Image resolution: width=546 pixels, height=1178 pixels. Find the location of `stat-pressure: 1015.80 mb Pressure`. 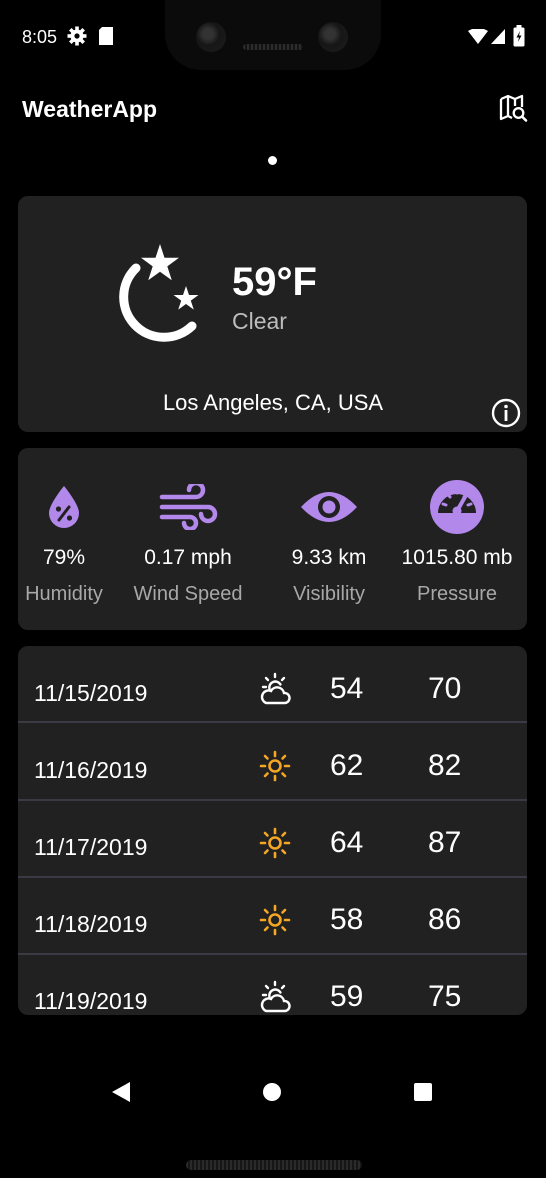

stat-pressure: 1015.80 mb Pressure is located at coordinates (457, 542).